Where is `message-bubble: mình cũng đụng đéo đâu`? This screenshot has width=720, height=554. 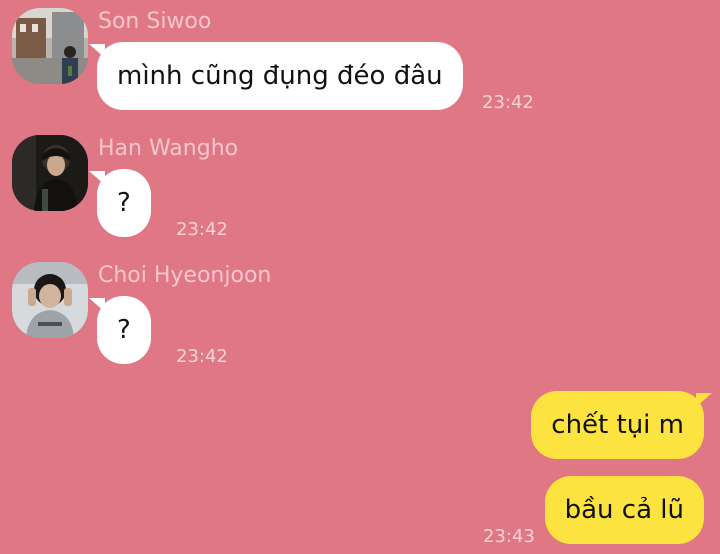
message-bubble: mình cũng đụng đéo đâu is located at coordinates (276, 76).